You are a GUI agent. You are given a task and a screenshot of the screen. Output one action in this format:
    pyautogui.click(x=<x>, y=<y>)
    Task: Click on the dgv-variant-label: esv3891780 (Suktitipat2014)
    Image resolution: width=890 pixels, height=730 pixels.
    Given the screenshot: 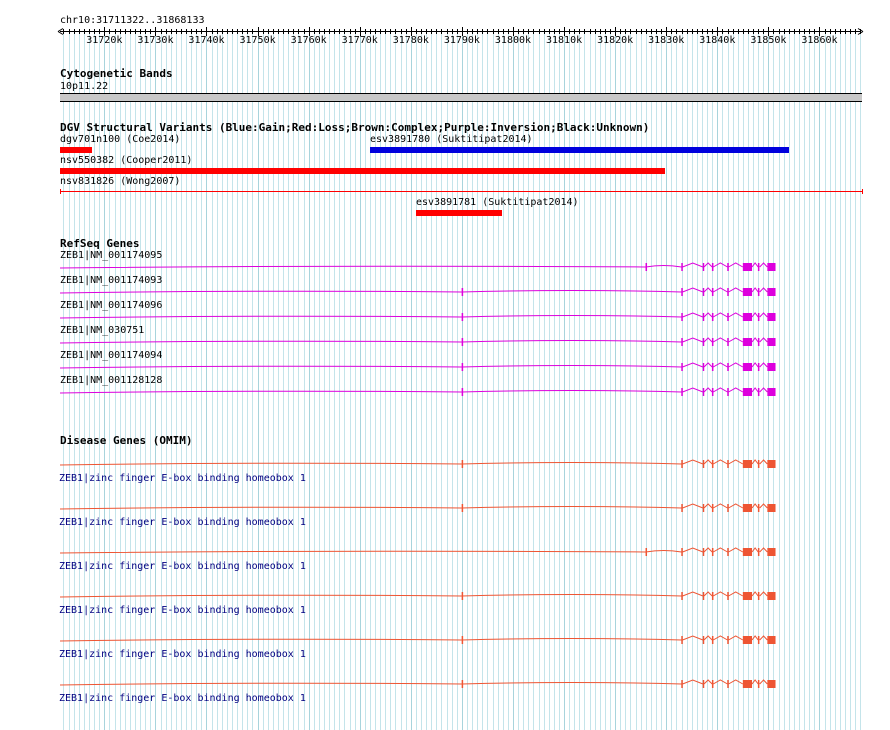 What is the action you would take?
    pyautogui.click(x=451, y=139)
    